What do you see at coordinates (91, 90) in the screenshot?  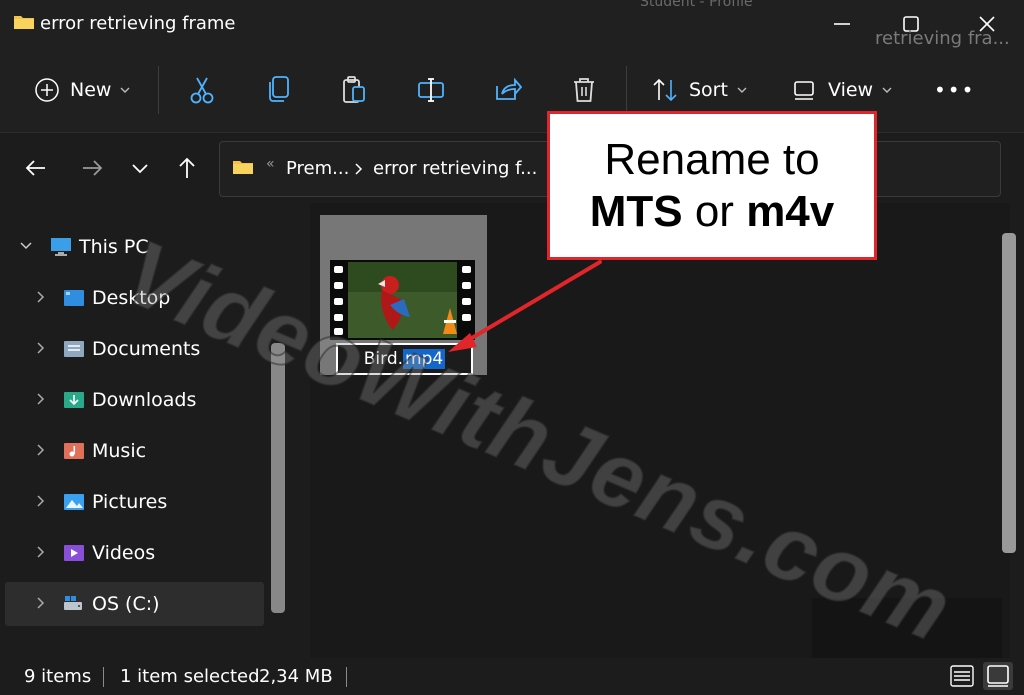 I see `new-label: New` at bounding box center [91, 90].